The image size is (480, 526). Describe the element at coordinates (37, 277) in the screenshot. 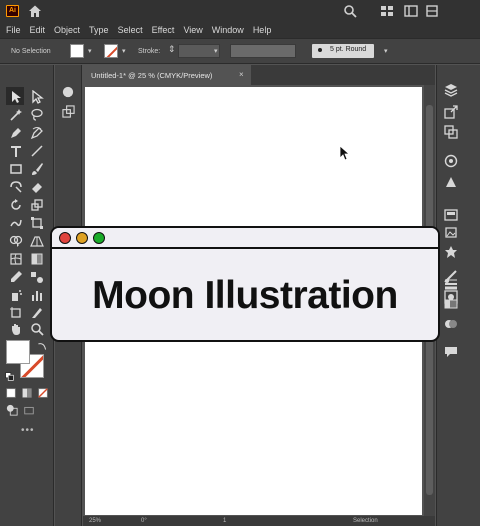

I see `blend-tool-icon` at that location.